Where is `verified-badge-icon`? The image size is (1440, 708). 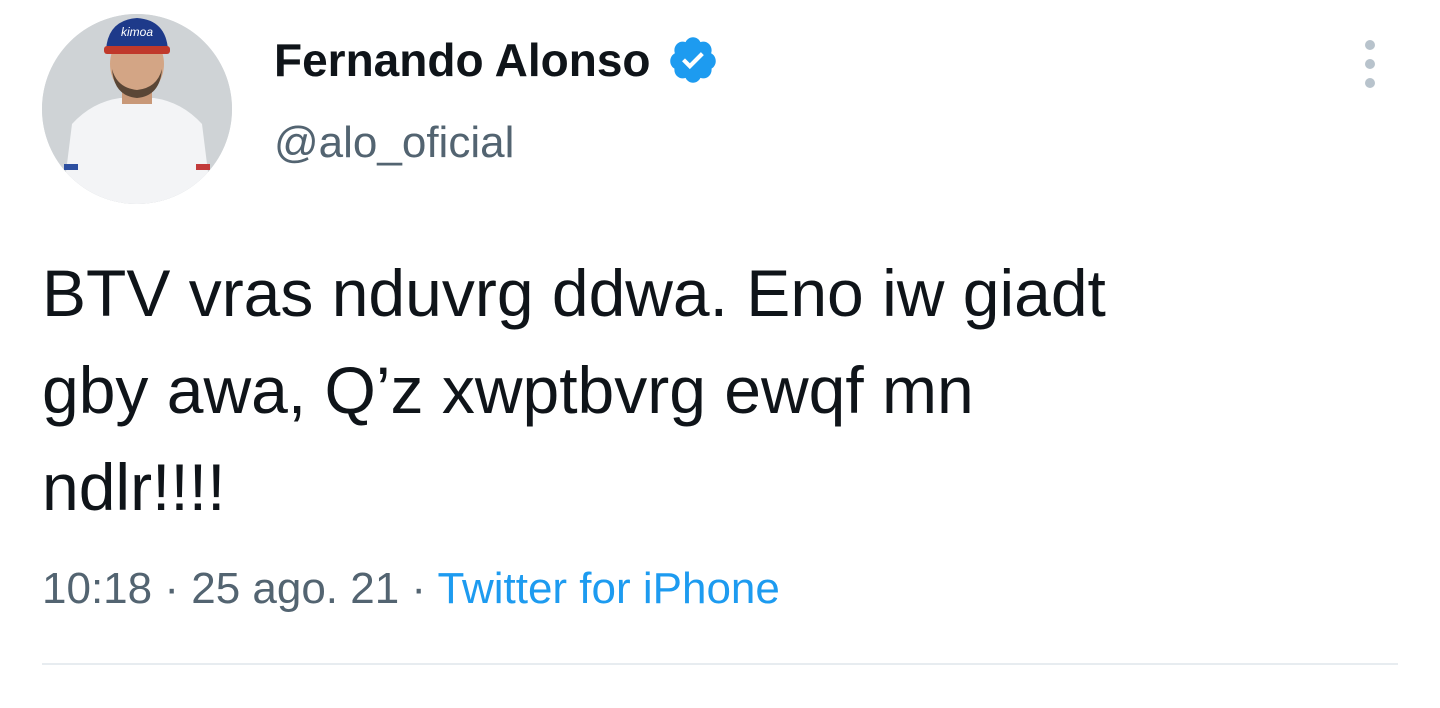 verified-badge-icon is located at coordinates (692, 60).